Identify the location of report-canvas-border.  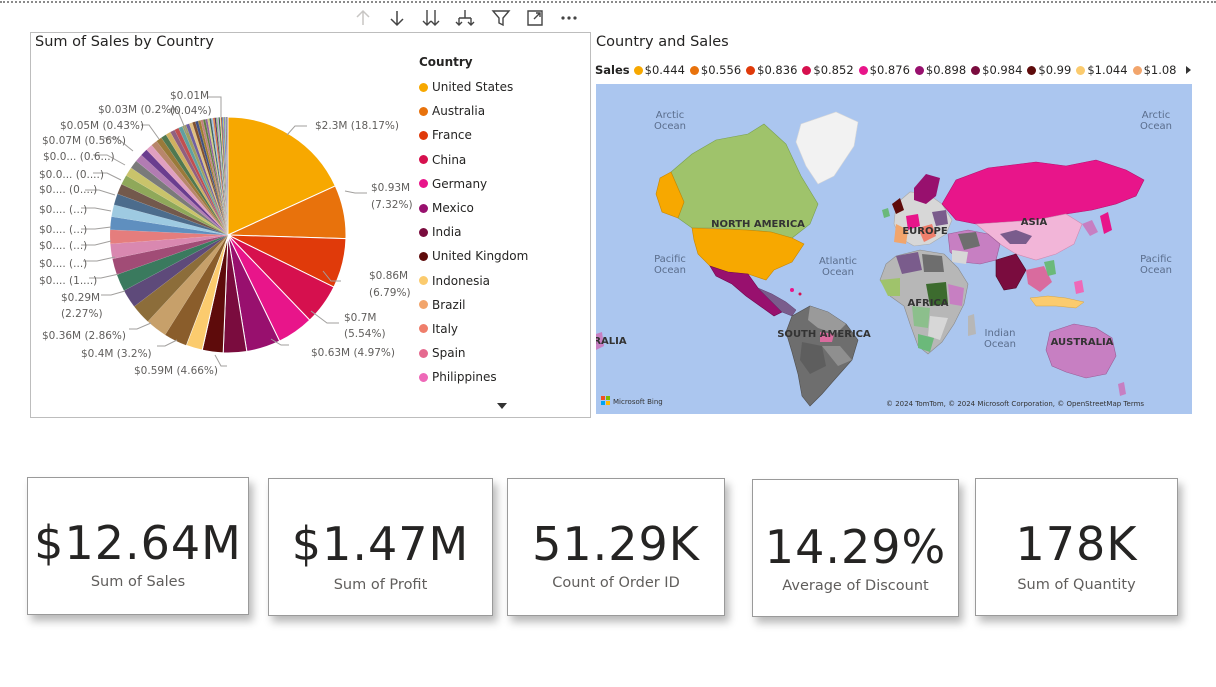
(608, 2).